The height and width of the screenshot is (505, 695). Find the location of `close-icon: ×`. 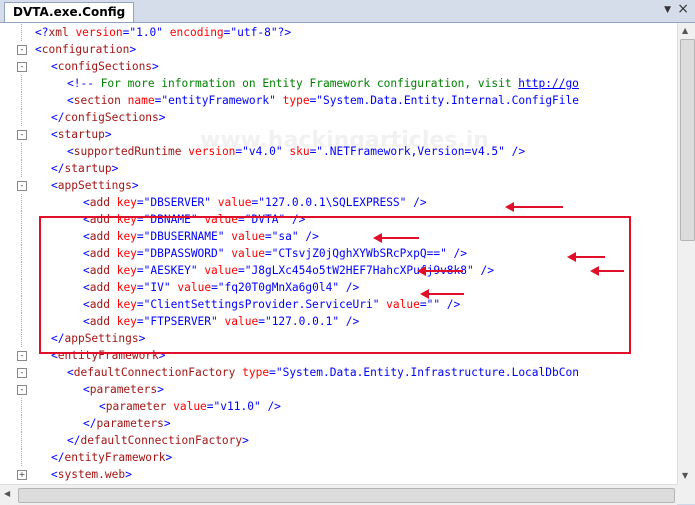

close-icon: × is located at coordinates (683, 9).